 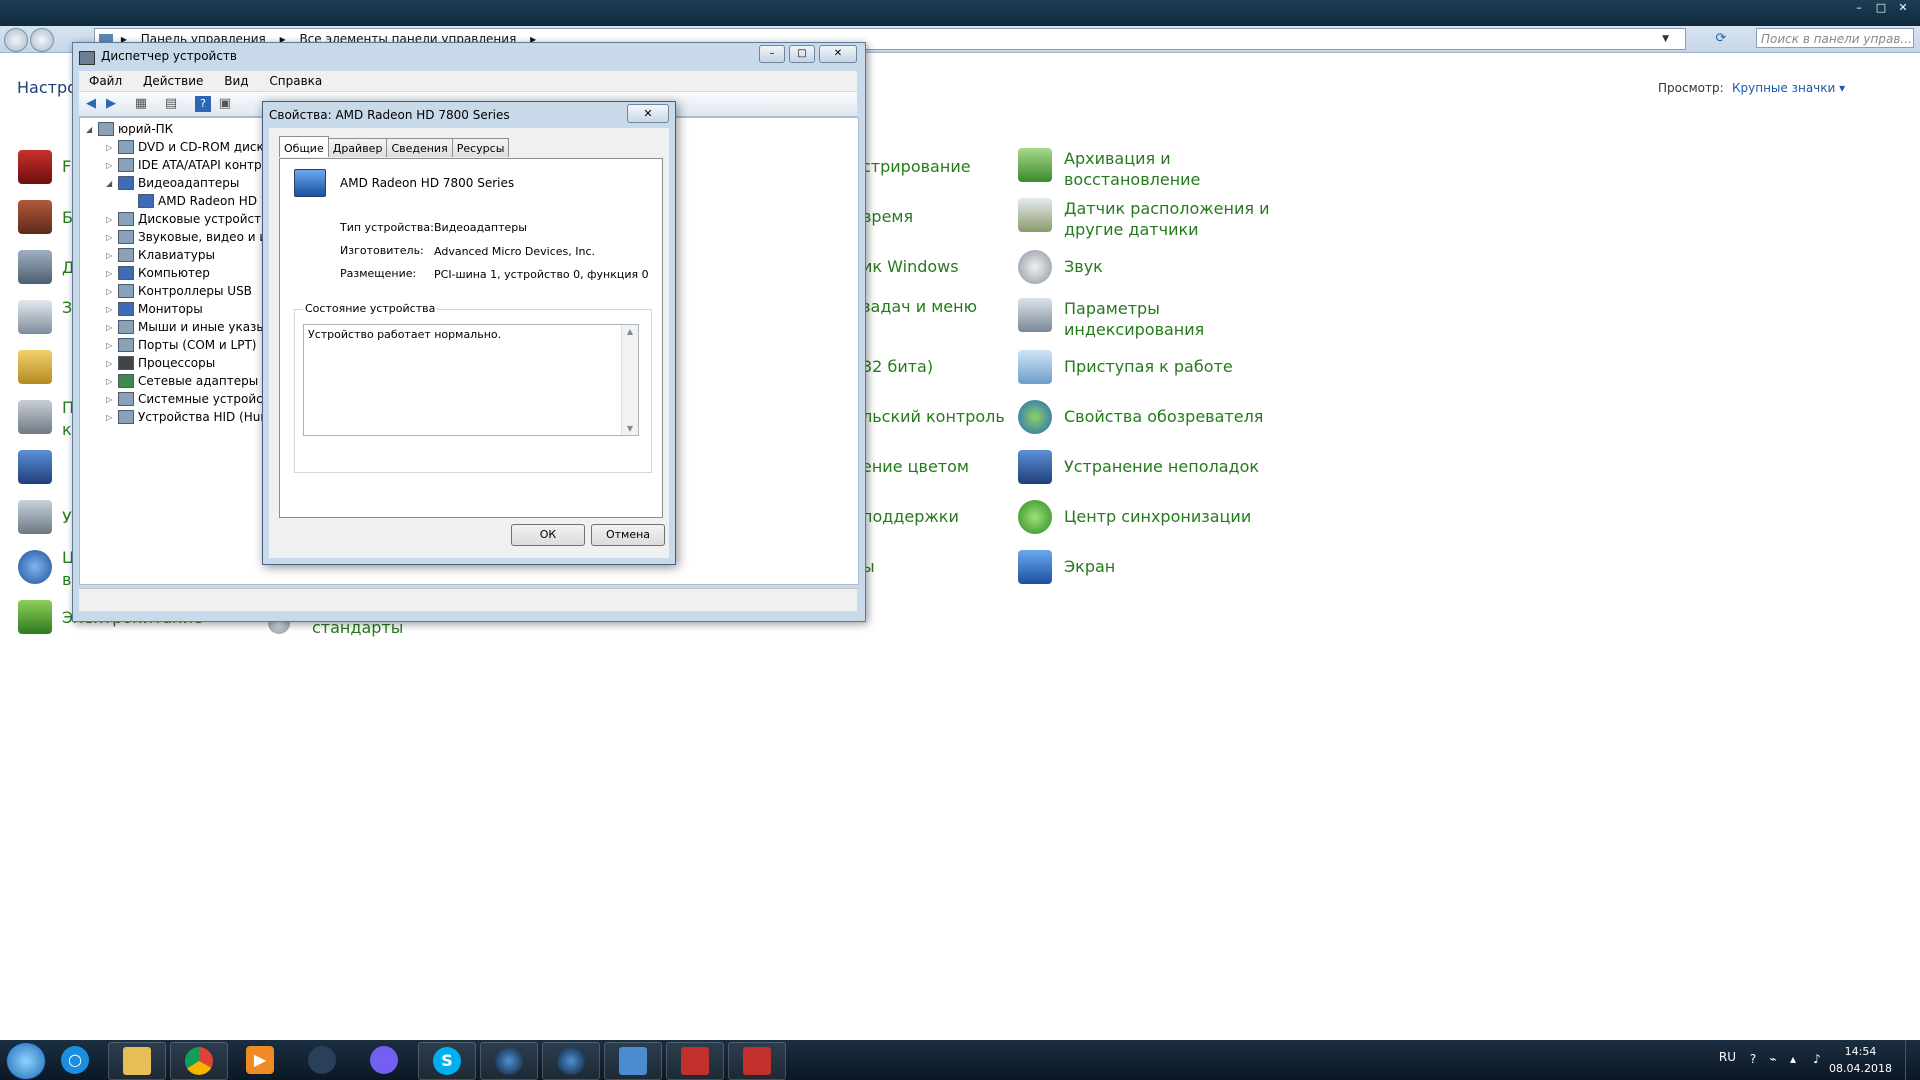 I want to click on menu-help: Справка, so click(x=295, y=81).